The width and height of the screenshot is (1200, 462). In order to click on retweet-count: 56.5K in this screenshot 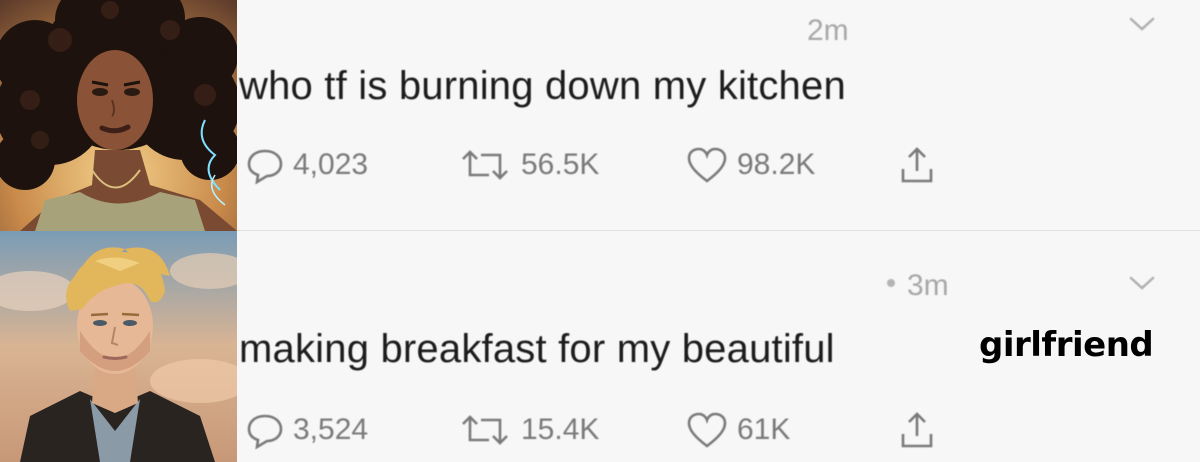, I will do `click(560, 164)`.